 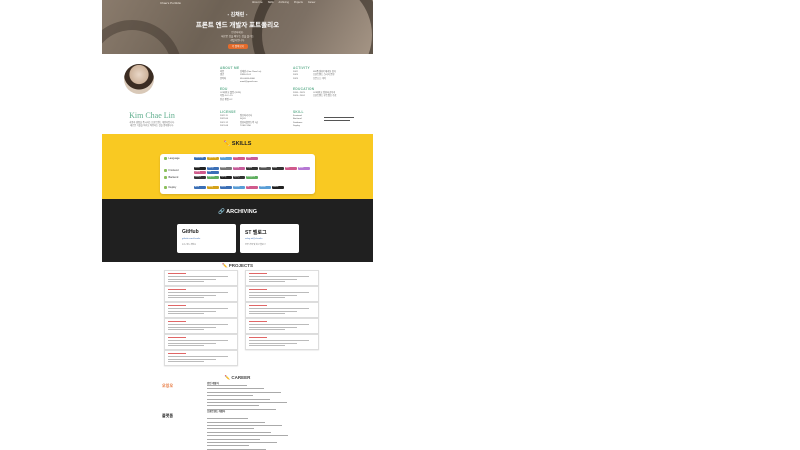 What do you see at coordinates (237, 212) in the screenshot?
I see `archiving-title: 🔗 ARCHIVING` at bounding box center [237, 212].